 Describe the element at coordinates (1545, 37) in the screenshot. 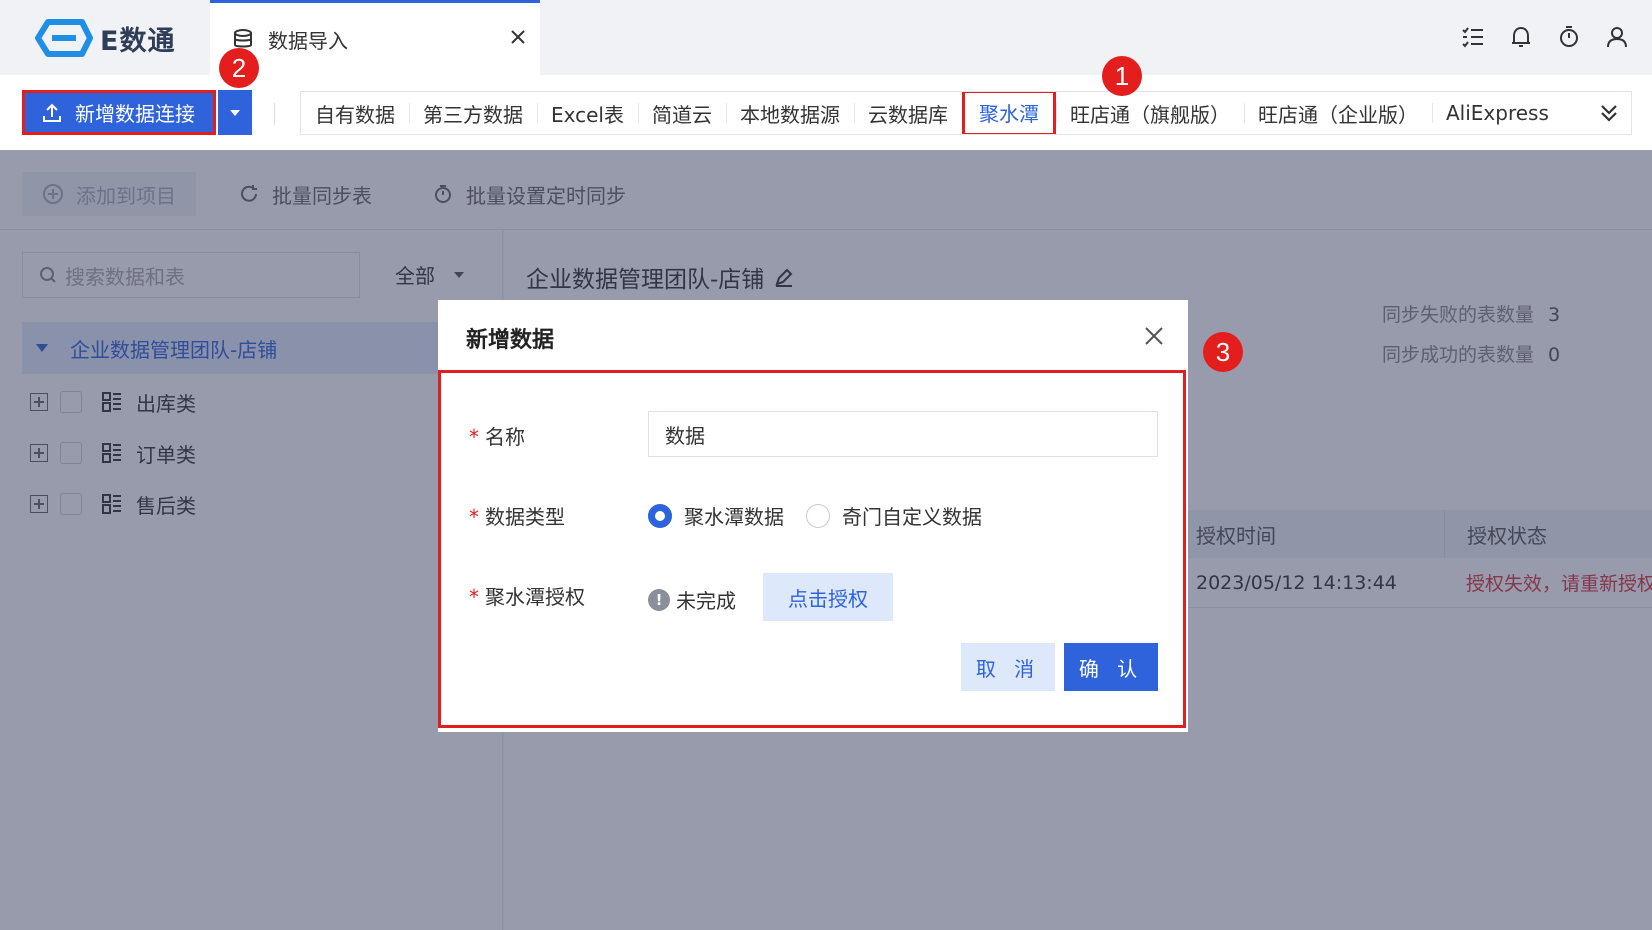

I see `top-icons` at that location.